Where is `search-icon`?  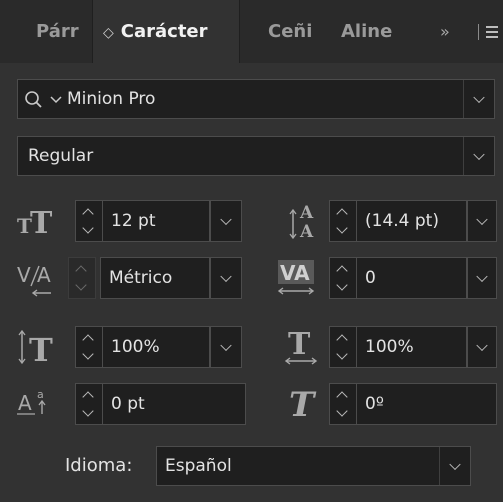 search-icon is located at coordinates (35, 100).